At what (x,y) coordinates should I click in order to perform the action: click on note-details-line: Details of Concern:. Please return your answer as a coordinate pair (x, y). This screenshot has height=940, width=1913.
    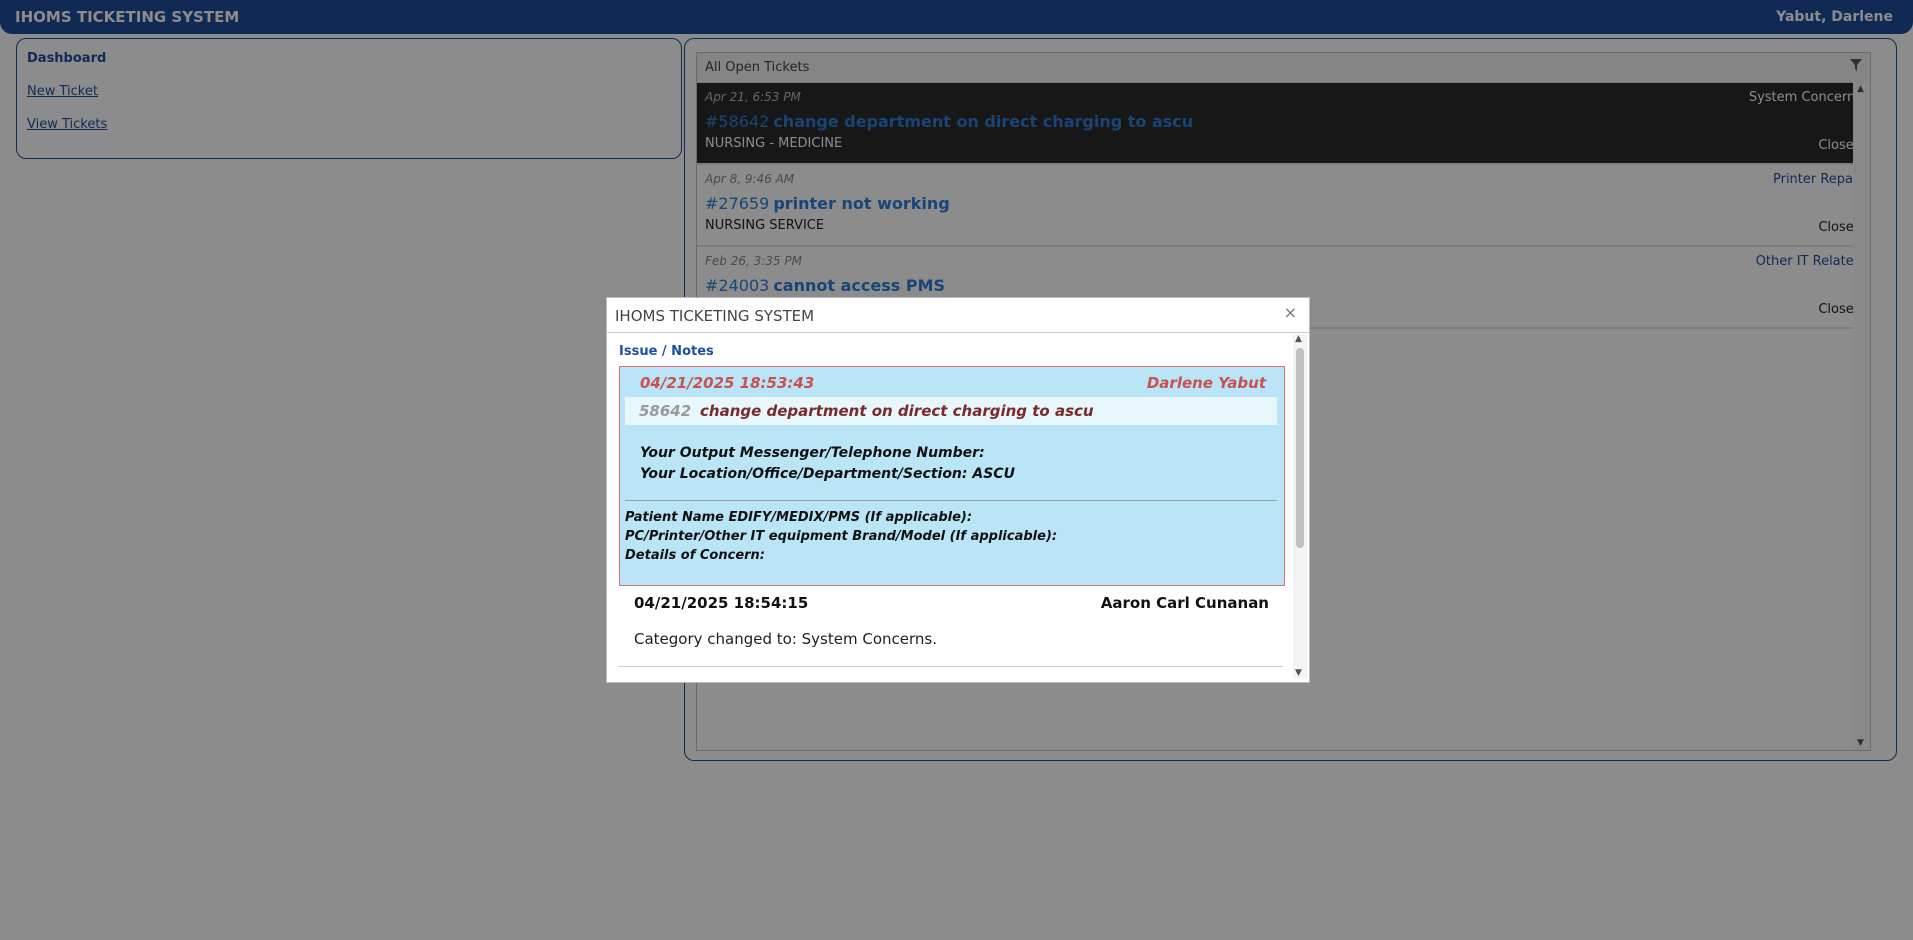
    Looking at the image, I should click on (695, 555).